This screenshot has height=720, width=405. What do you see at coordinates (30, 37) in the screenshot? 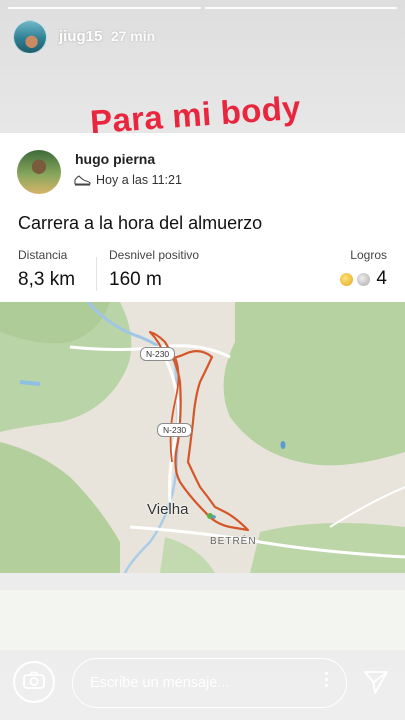
I see `avatar` at bounding box center [30, 37].